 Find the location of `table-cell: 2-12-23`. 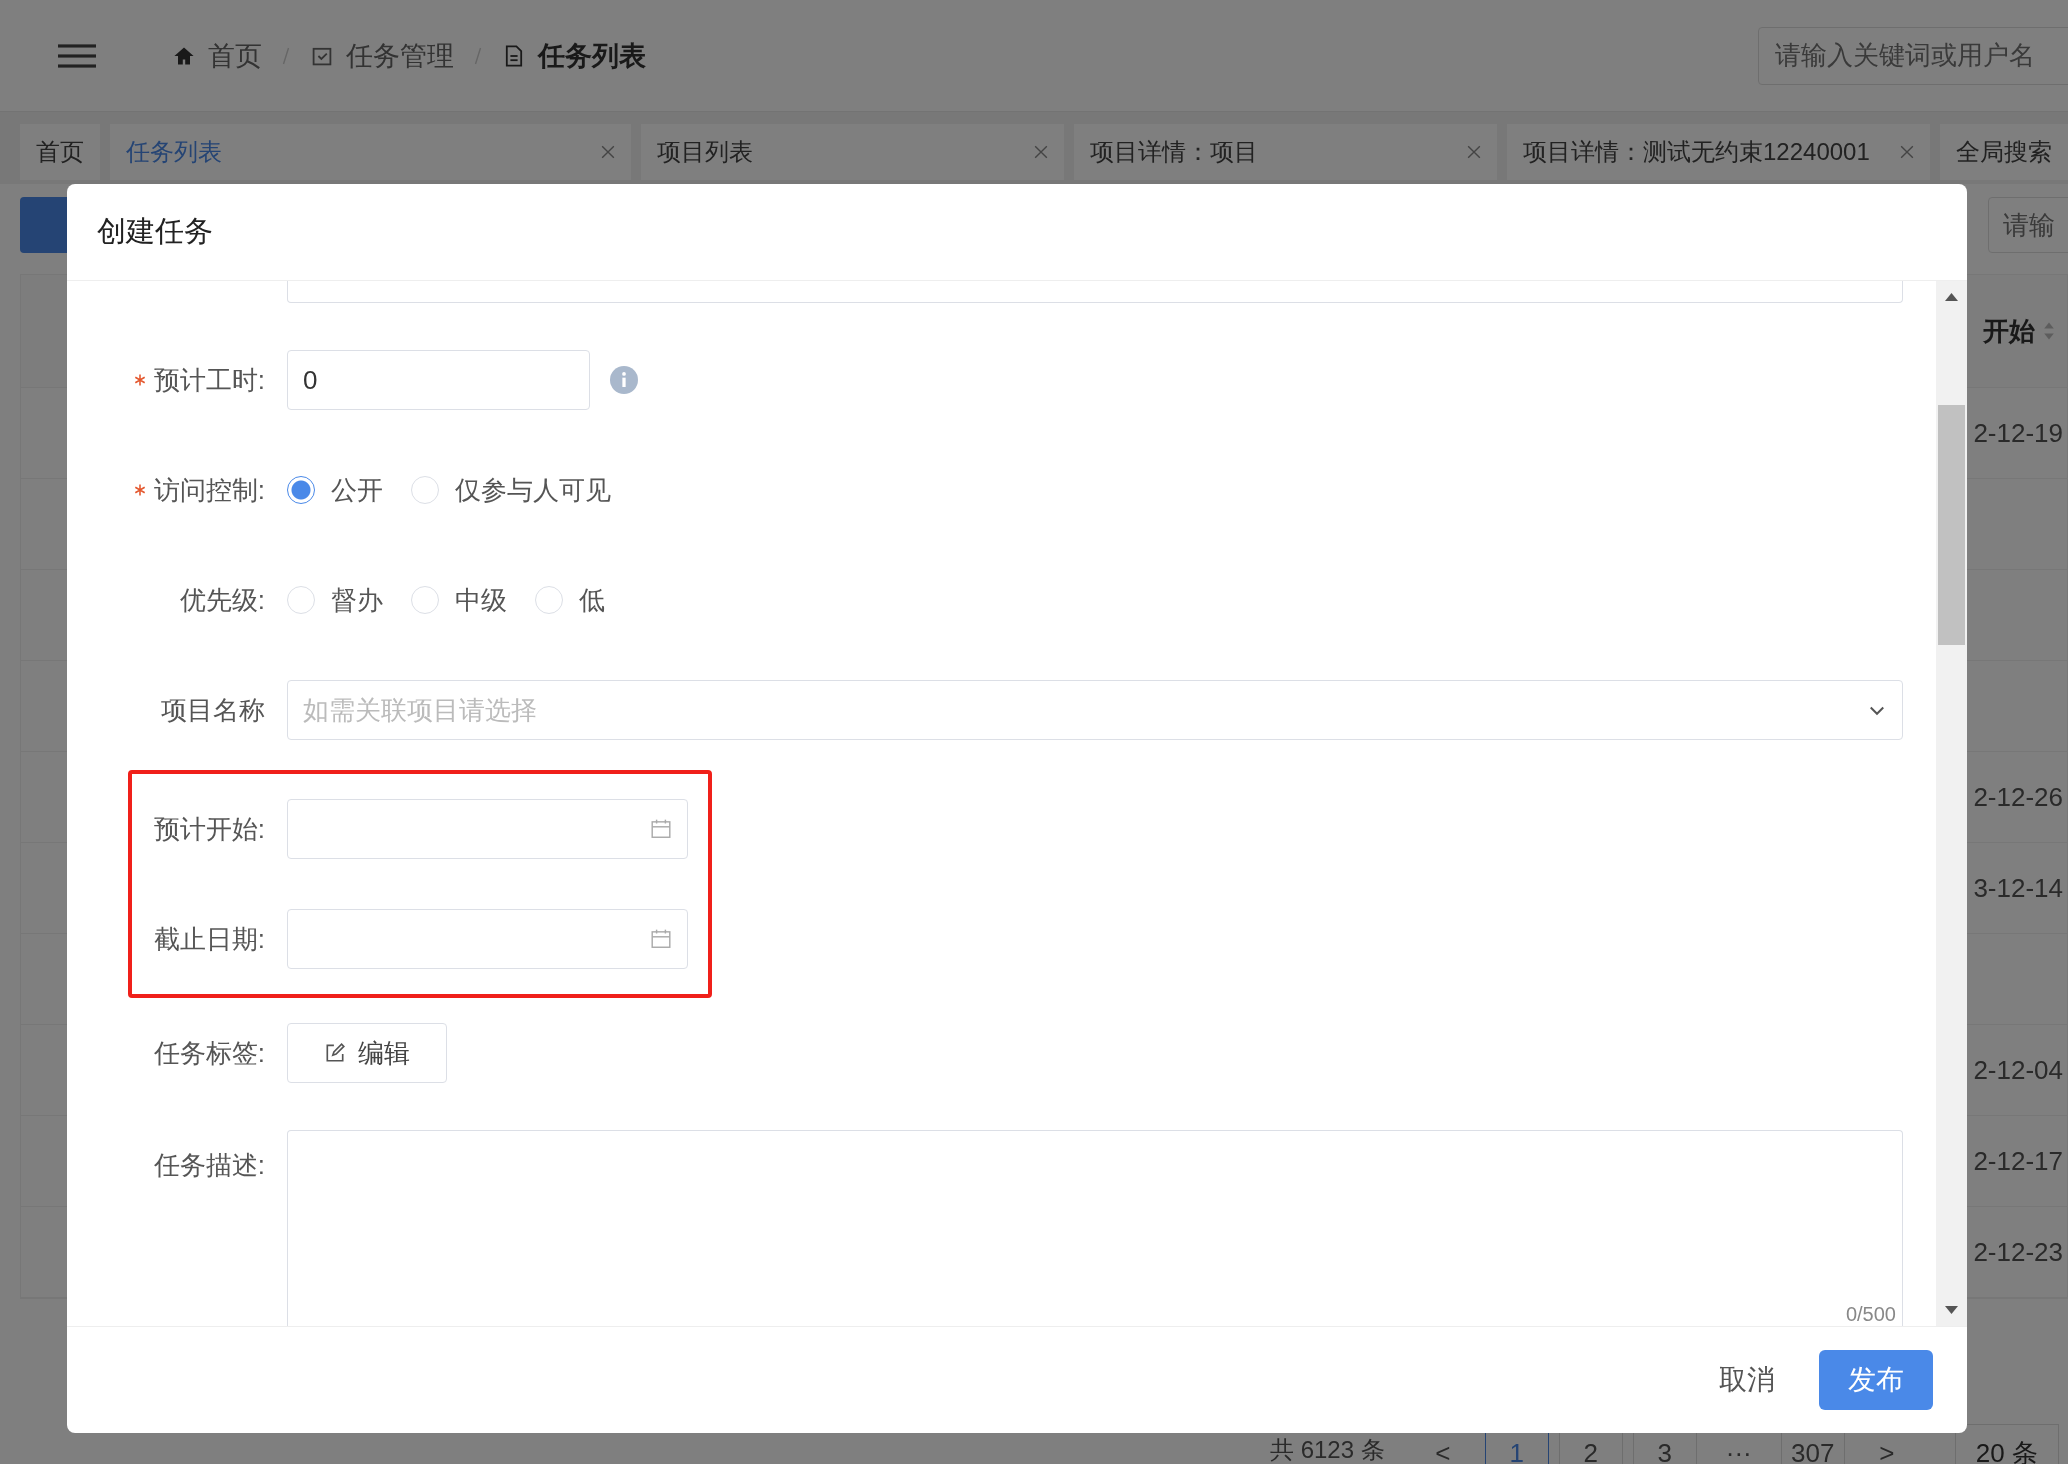

table-cell: 2-12-23 is located at coordinates (2018, 1252).